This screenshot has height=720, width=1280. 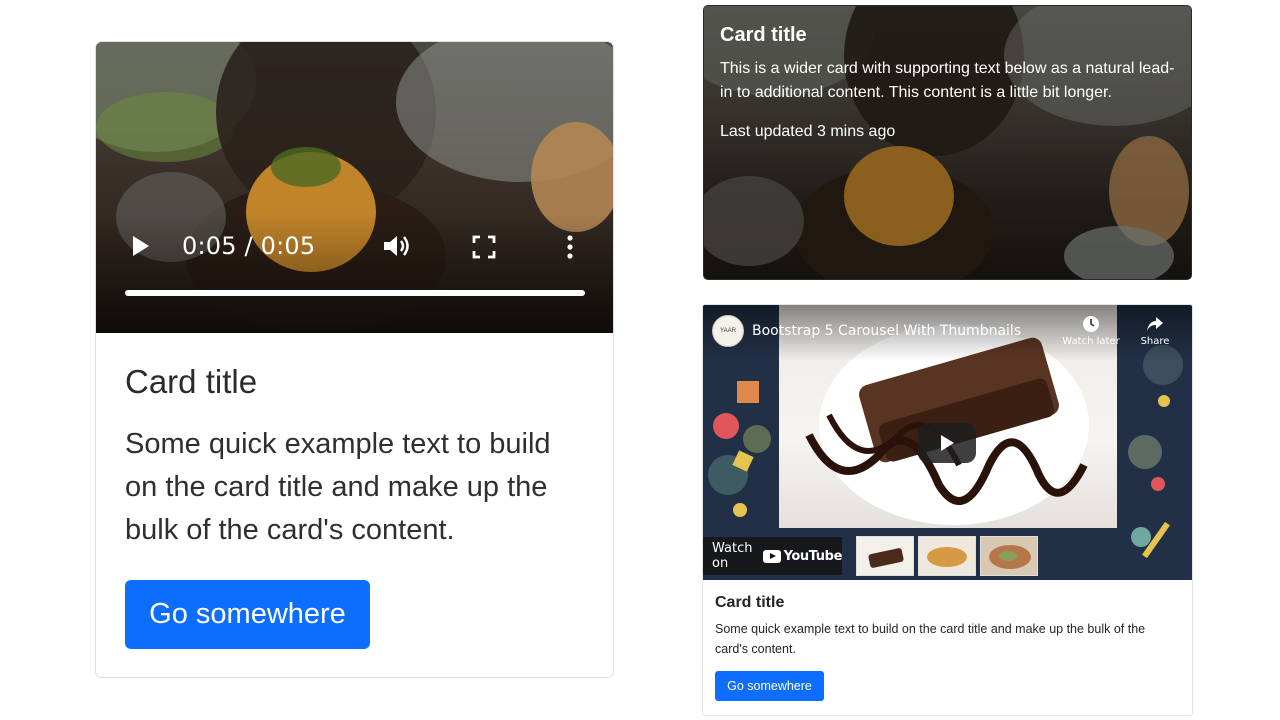 I want to click on watch-on-youtube-link: Watch on YouTube, so click(x=772, y=556).